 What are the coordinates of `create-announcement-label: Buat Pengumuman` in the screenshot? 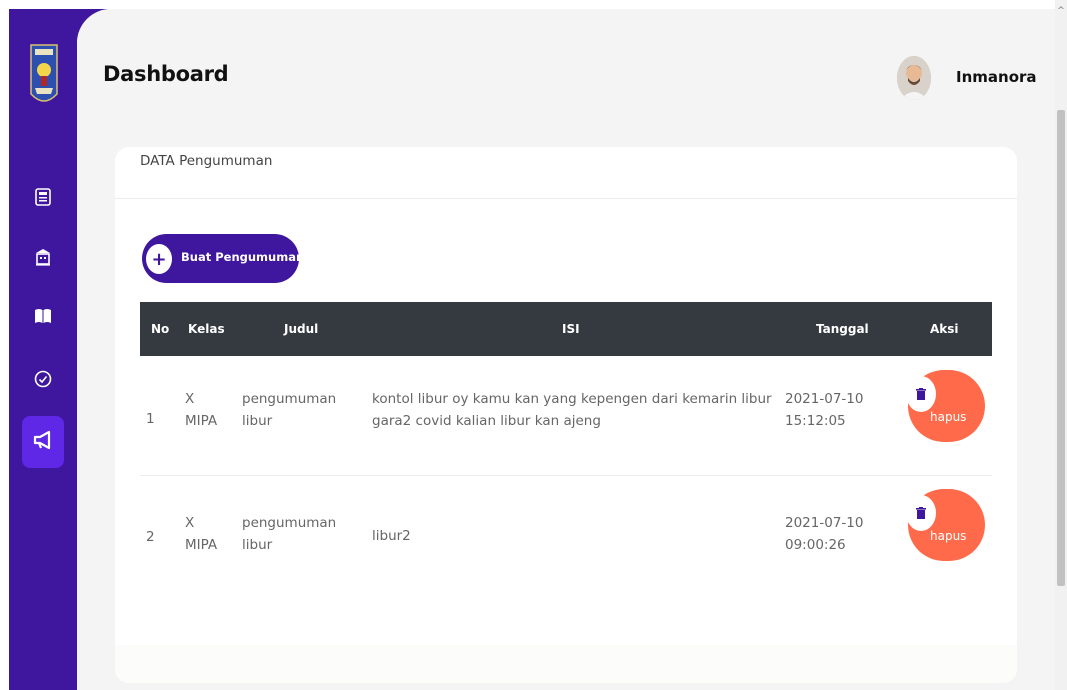 It's located at (243, 257).